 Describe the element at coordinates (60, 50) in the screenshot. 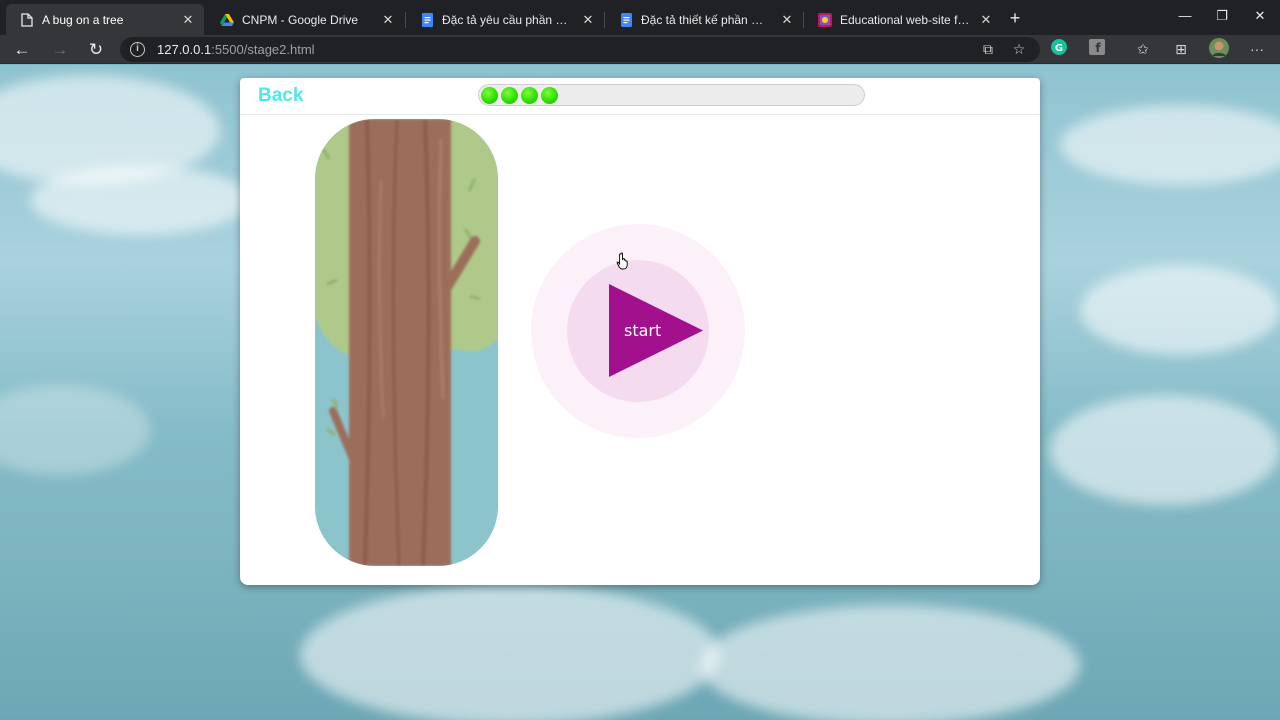

I see `forward-arrow-icon: →` at that location.